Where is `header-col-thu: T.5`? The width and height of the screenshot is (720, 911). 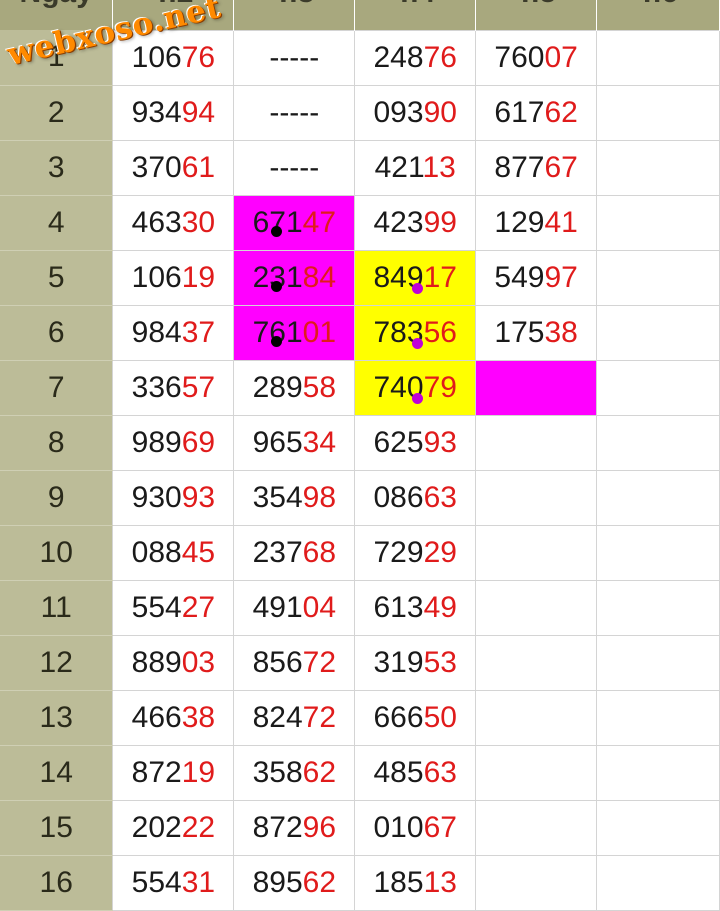 header-col-thu: T.5 is located at coordinates (536, 15).